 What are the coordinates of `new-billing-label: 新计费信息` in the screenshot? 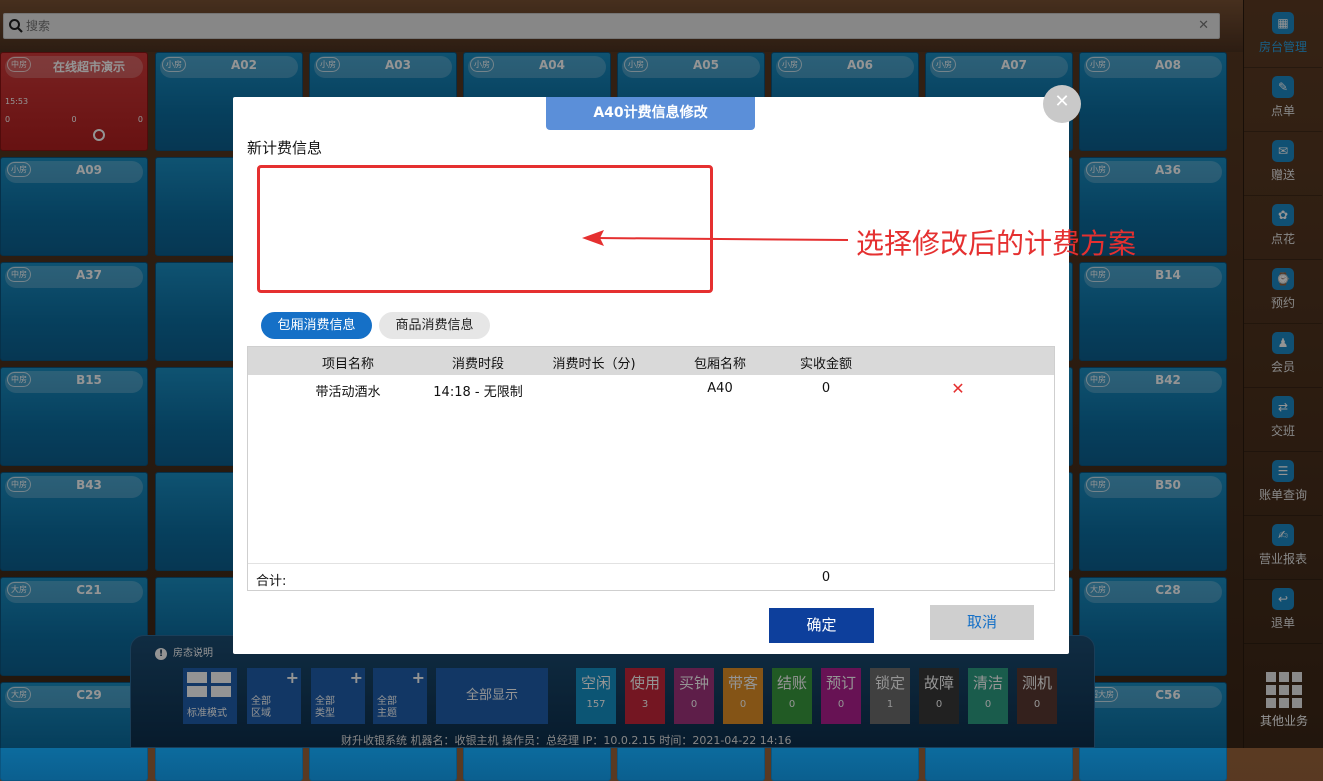 It's located at (285, 148).